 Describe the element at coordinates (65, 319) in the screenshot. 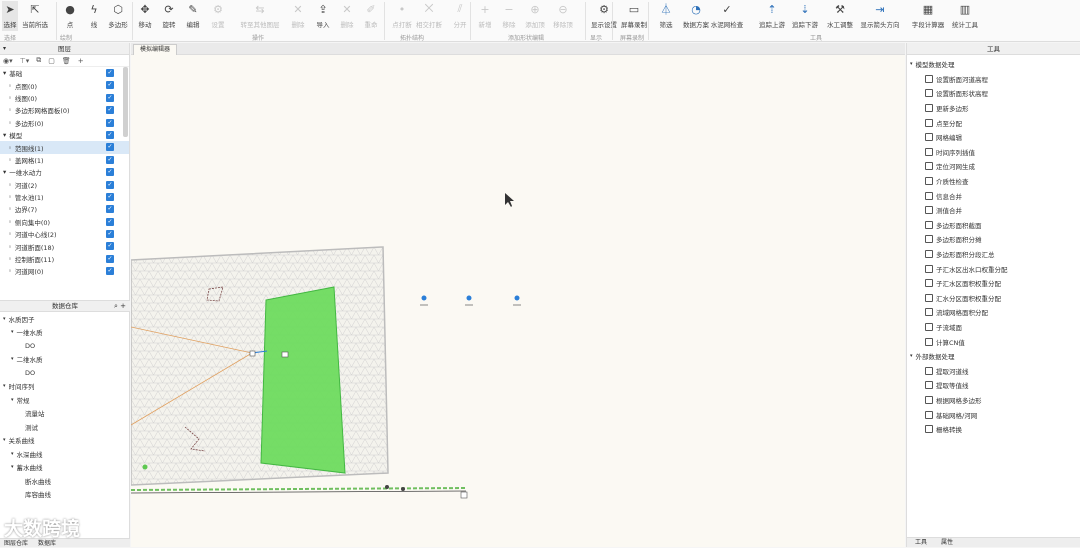

I see `data-tree-node: ▾ 水质因子` at that location.